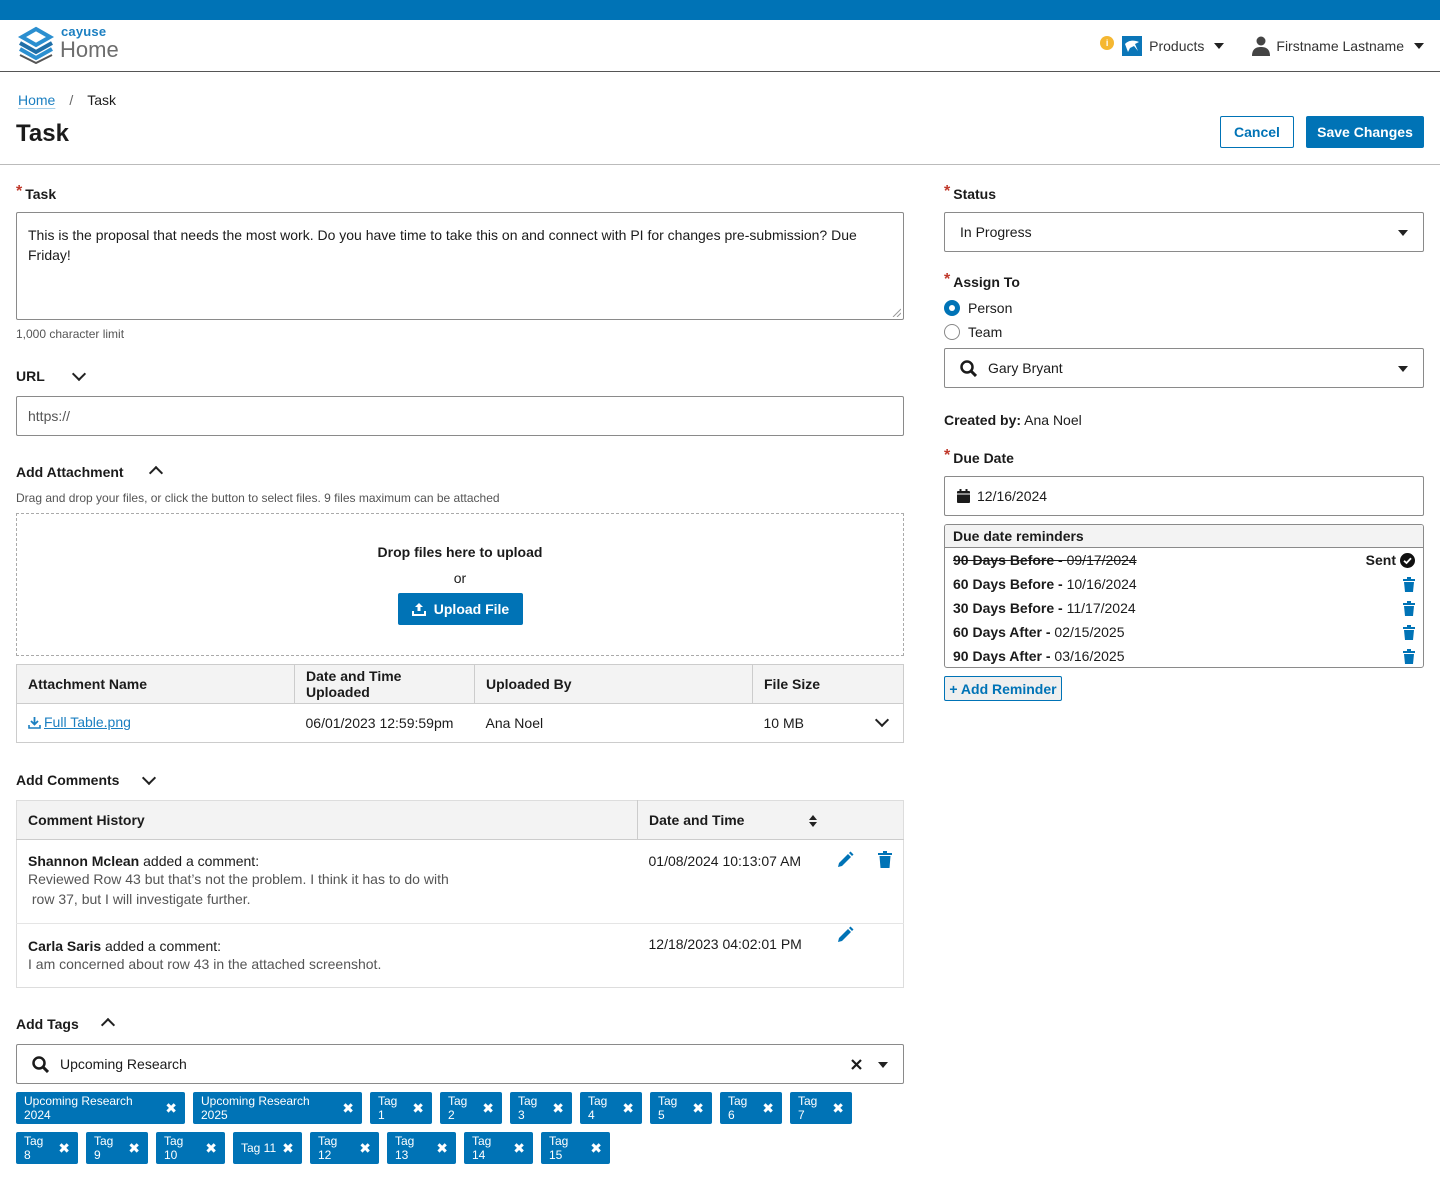 The image size is (1440, 1204). I want to click on radio-team-label: Team, so click(985, 332).